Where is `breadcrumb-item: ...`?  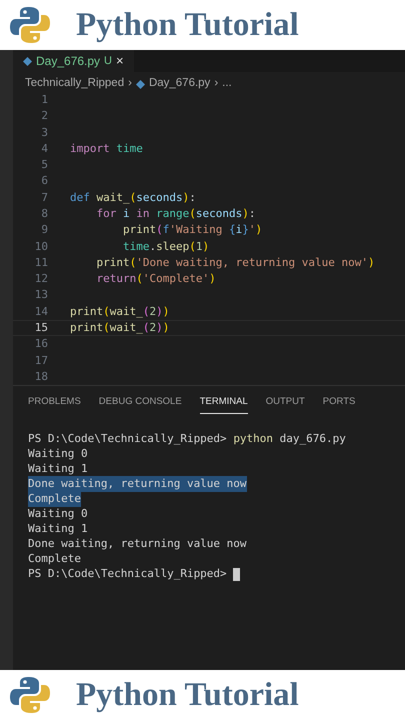
breadcrumb-item: ... is located at coordinates (227, 84).